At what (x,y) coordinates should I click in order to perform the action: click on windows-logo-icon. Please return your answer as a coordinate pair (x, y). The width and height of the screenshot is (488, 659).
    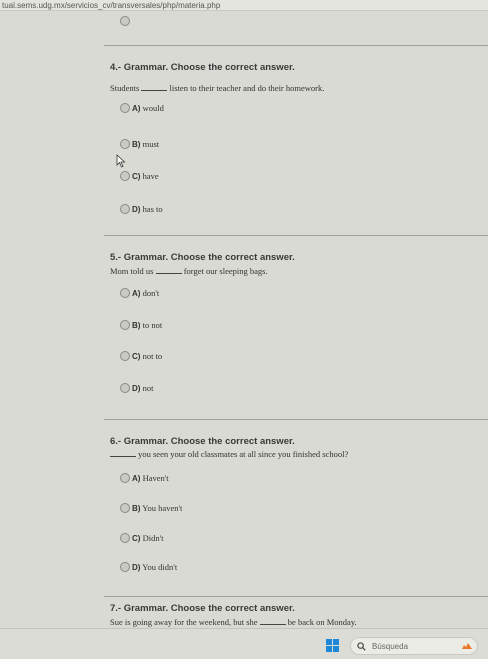
    Looking at the image, I should click on (333, 646).